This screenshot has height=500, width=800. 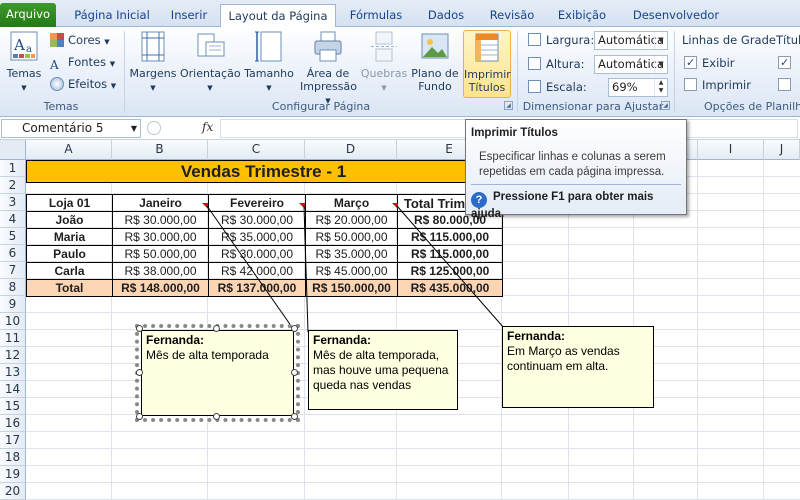 I want to click on table-cell: R$ 42.000,00, so click(x=257, y=271).